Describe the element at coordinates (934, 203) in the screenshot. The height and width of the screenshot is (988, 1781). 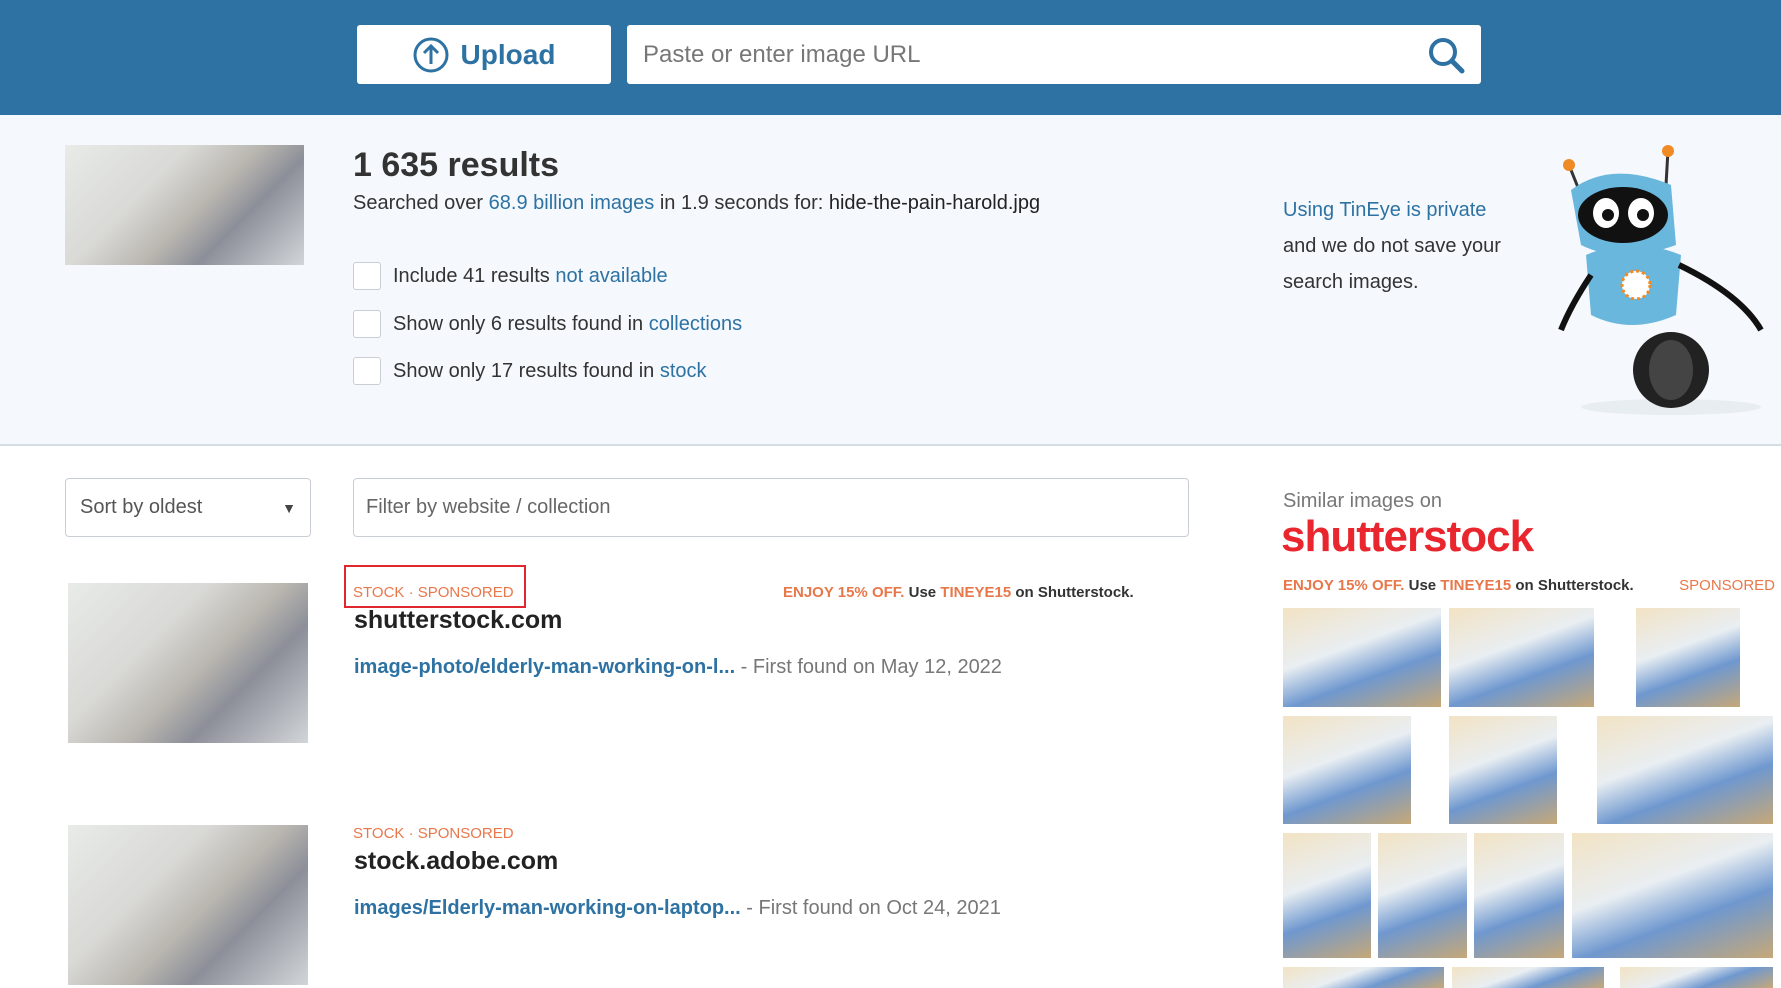
I see `query-filename: hide-the-pain-harold.jpg` at that location.